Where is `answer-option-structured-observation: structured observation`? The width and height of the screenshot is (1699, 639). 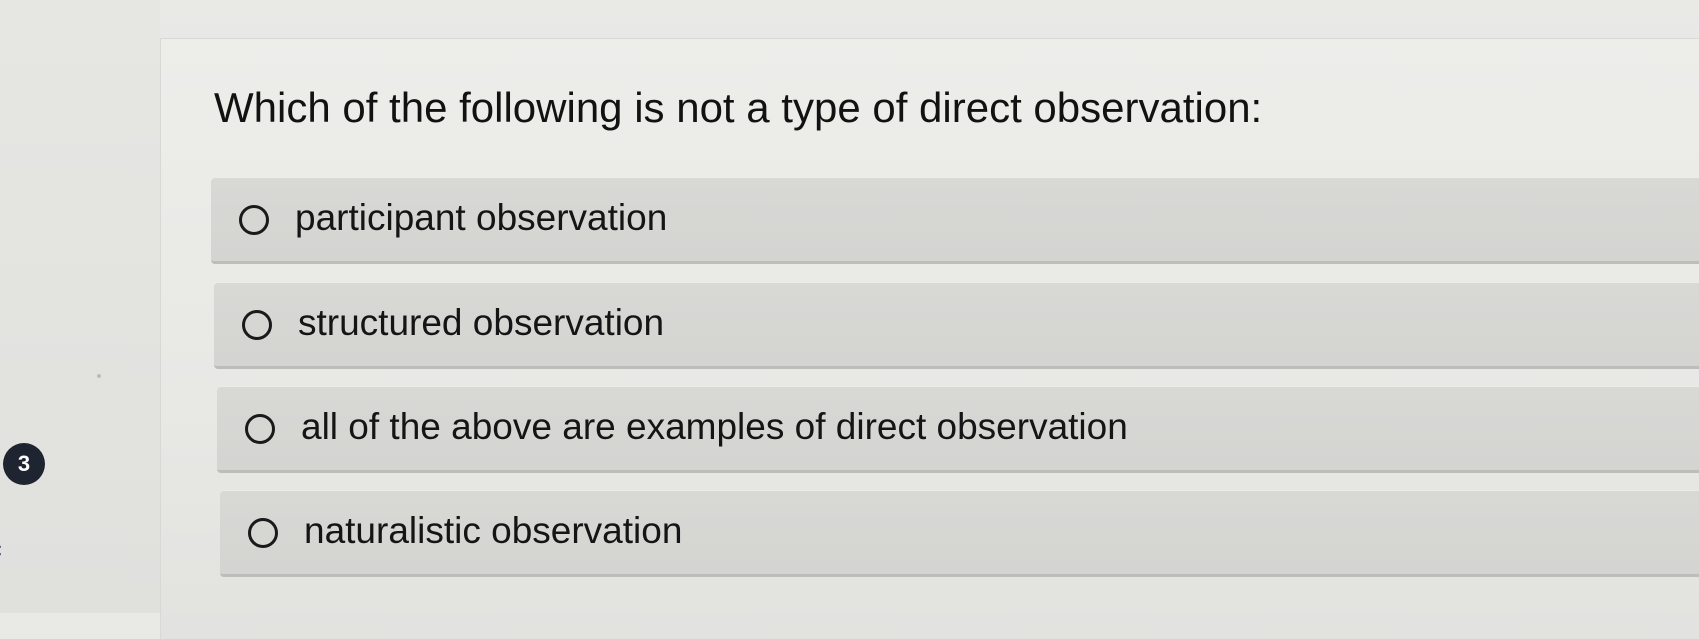 answer-option-structured-observation: structured observation is located at coordinates (956, 325).